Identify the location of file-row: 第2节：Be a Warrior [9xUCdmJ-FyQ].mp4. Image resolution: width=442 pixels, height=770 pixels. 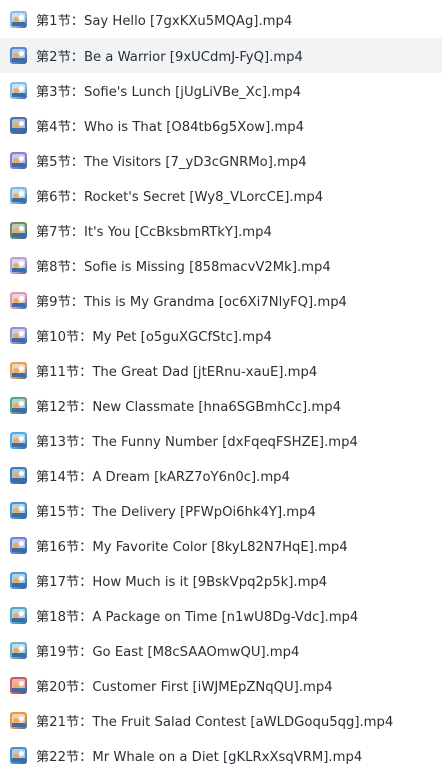
(221, 55).